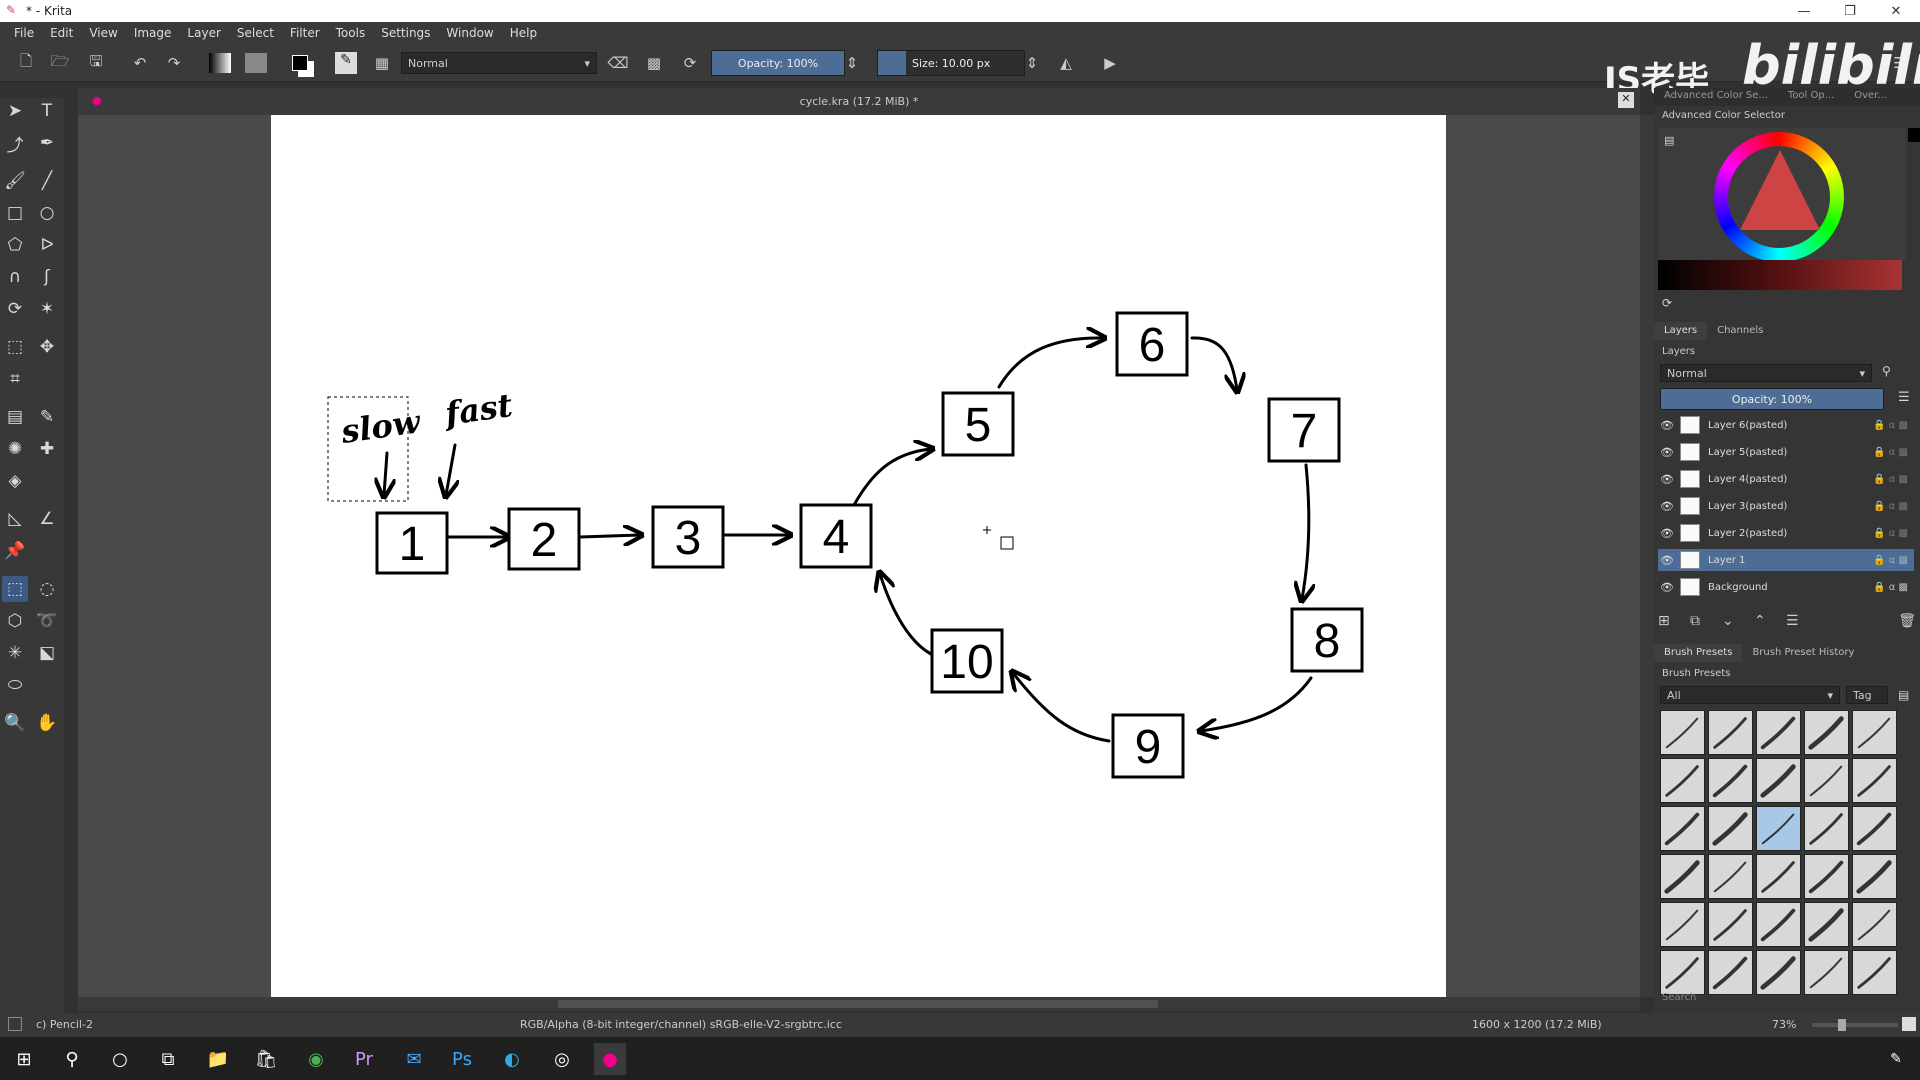 The image size is (1920, 1080). I want to click on opacity-slider: Opacity: 100%, so click(778, 63).